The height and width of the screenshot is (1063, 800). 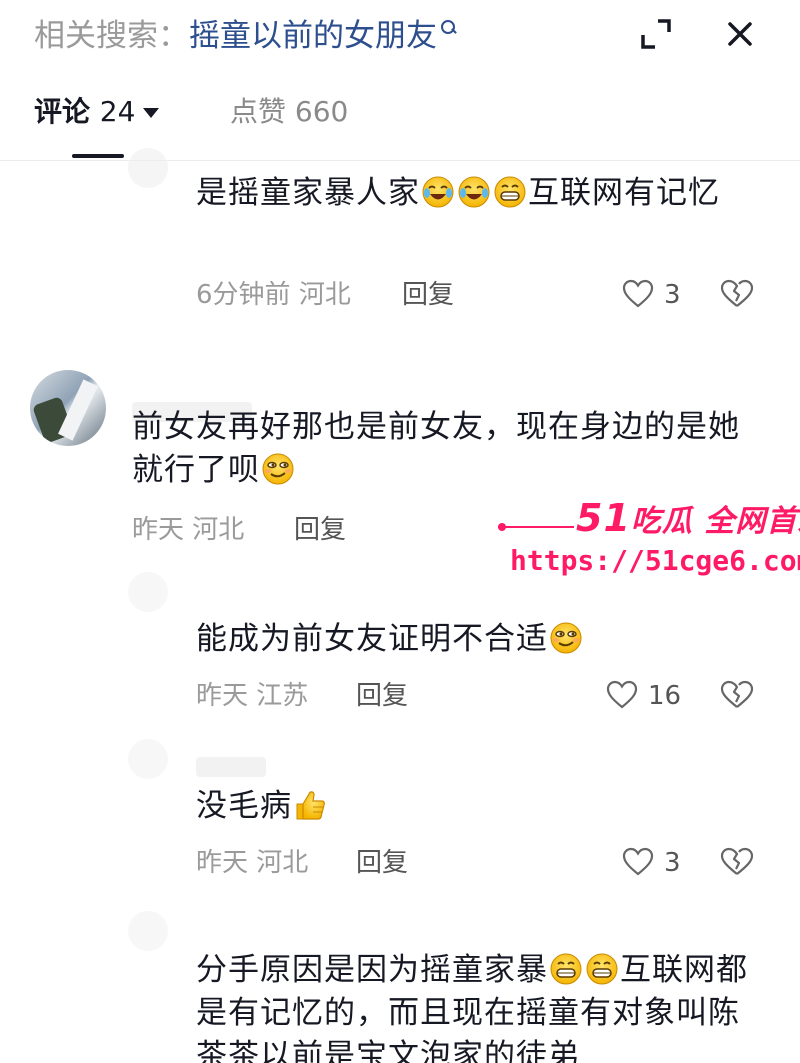 I want to click on comment-text-part: 是摇童家暴人家, so click(x=308, y=193).